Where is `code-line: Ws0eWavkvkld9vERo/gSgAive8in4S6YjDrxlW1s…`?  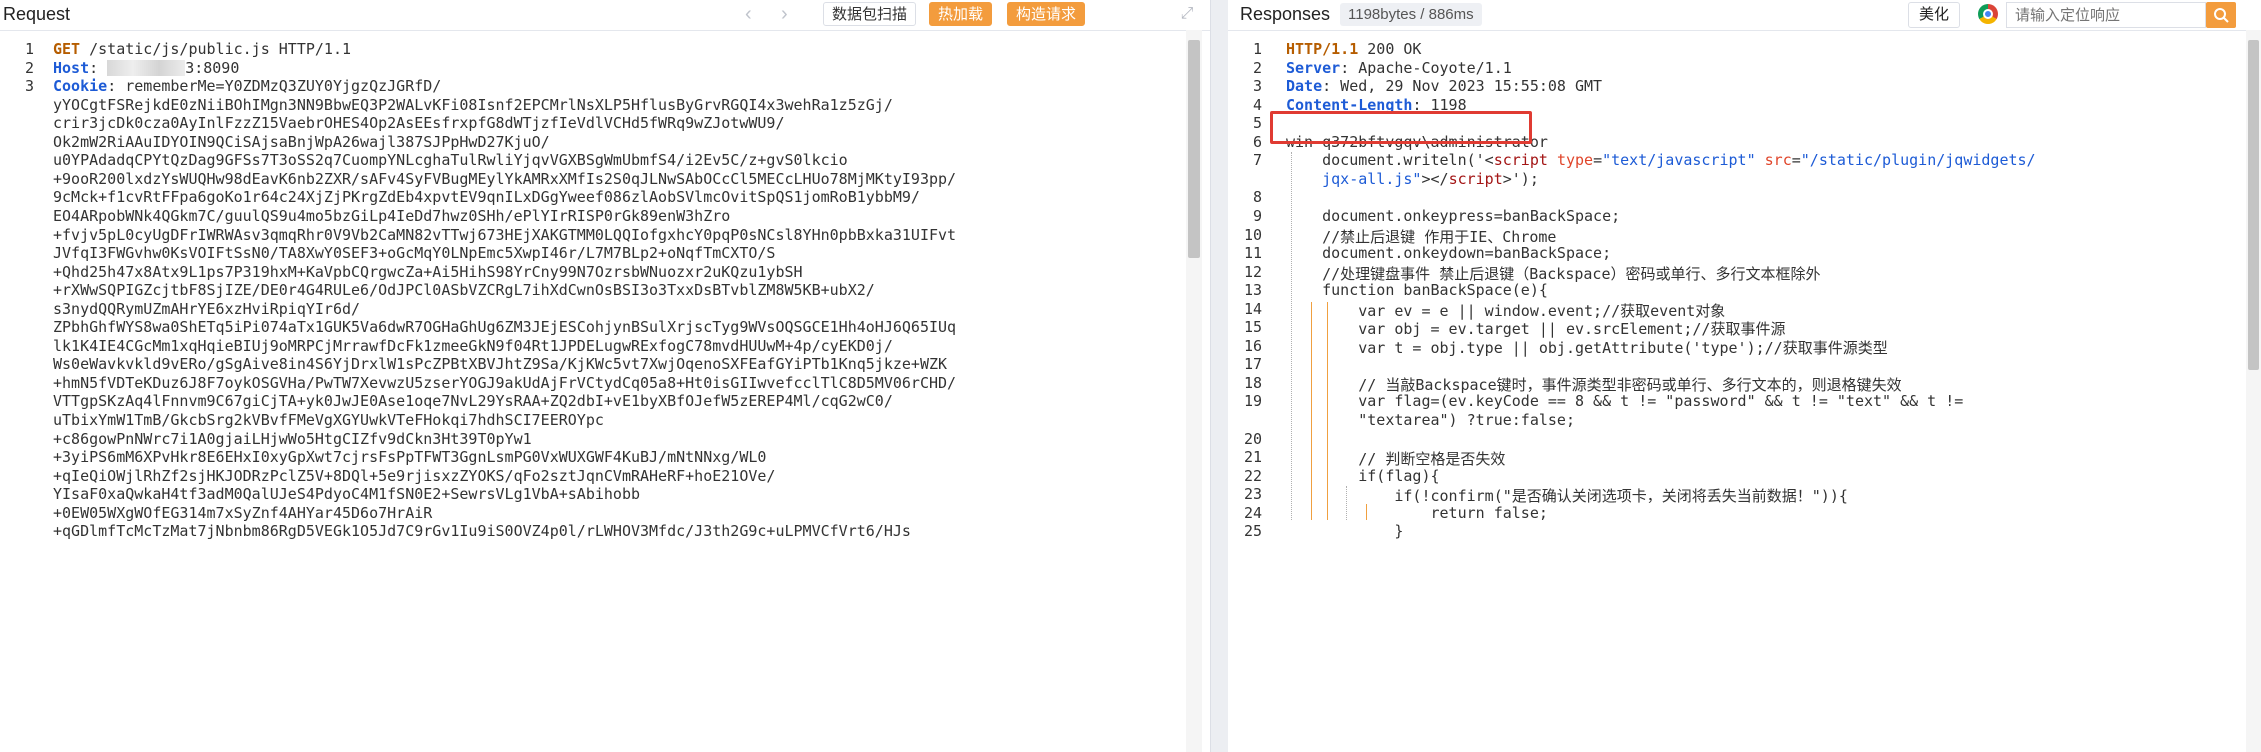 code-line: Ws0eWavkvkld9vERo/gSgAive8in4S6YjDrxlW1s… is located at coordinates (500, 364).